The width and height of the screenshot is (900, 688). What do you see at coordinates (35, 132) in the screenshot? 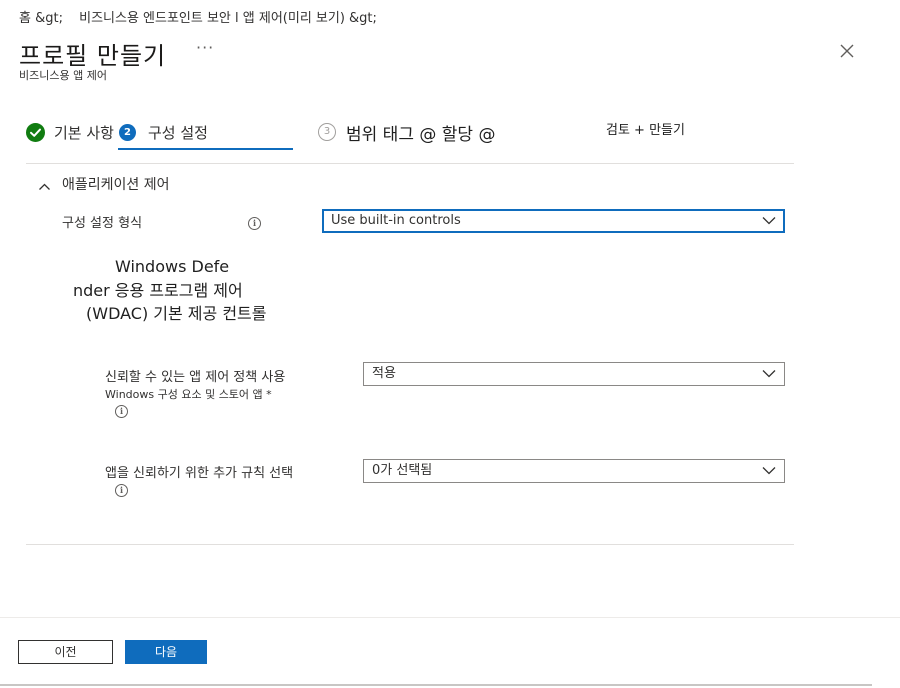
I see `step-completed-check-icon` at bounding box center [35, 132].